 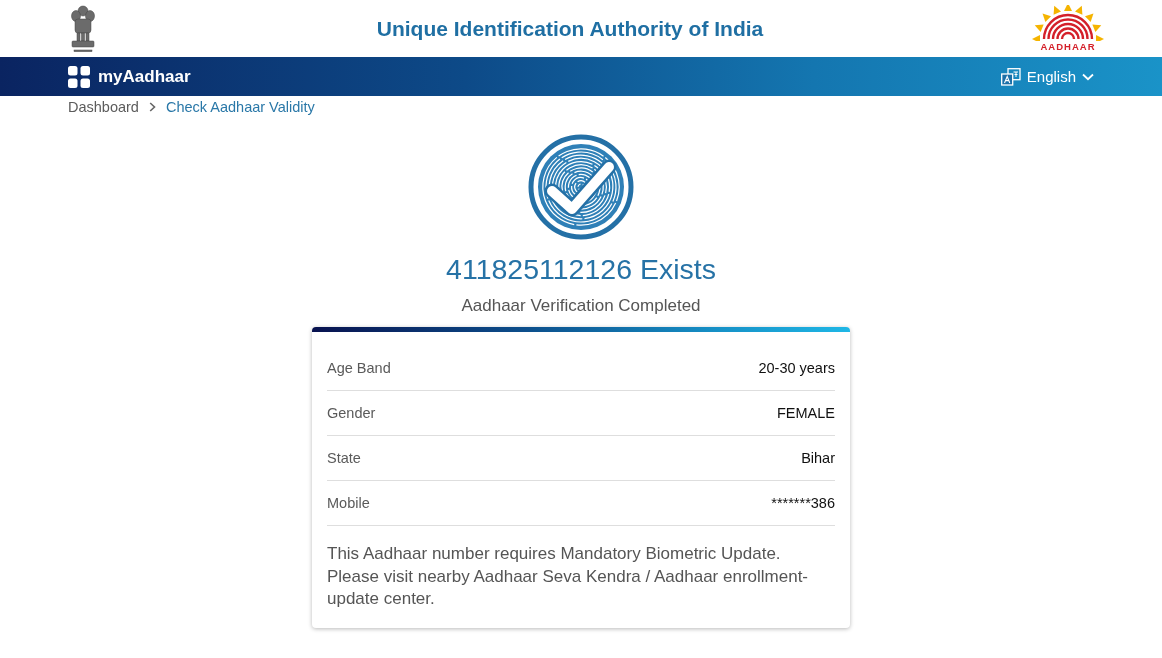 What do you see at coordinates (806, 413) in the screenshot?
I see `detail-value: FEMALE` at bounding box center [806, 413].